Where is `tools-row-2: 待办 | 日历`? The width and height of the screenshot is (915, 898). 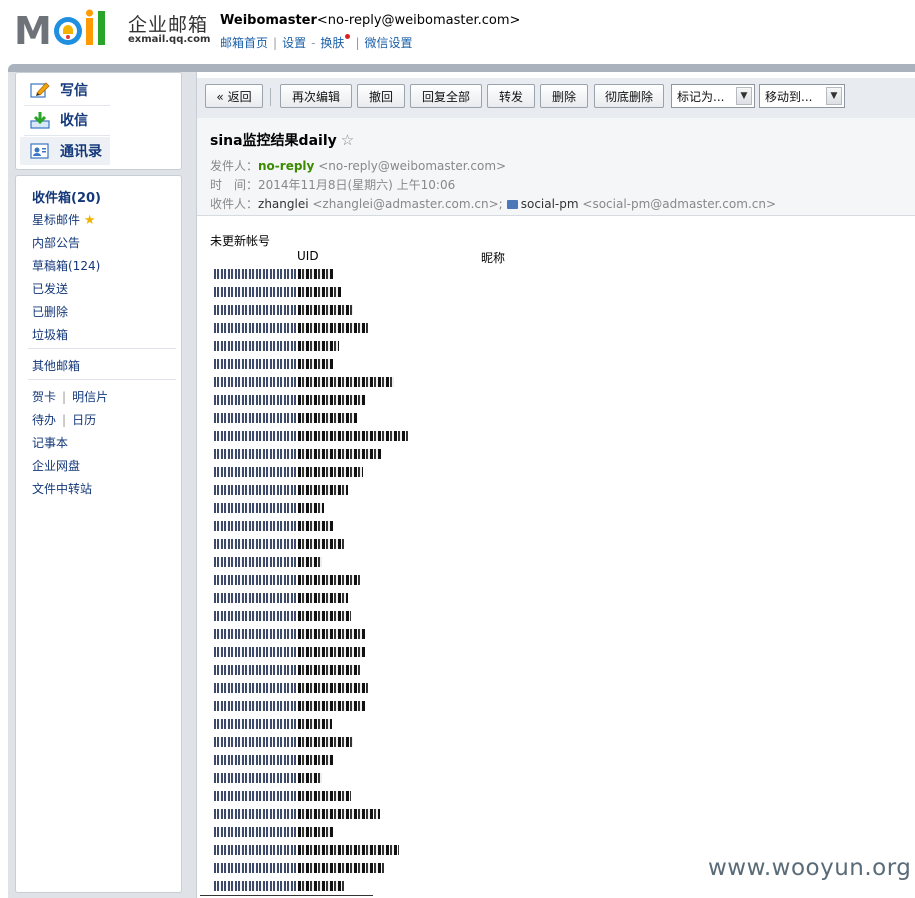 tools-row-2: 待办 | 日历 is located at coordinates (64, 419).